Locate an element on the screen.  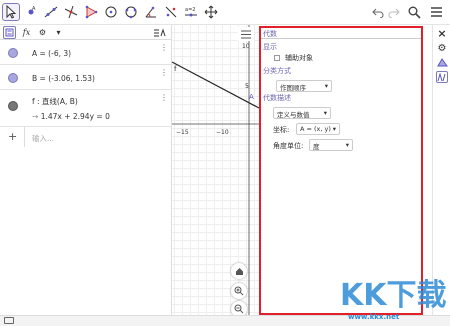
list-item: f : 直线(A, B) → 1.47x + 2.94y = 0 ⋮ is located at coordinates (86, 108).